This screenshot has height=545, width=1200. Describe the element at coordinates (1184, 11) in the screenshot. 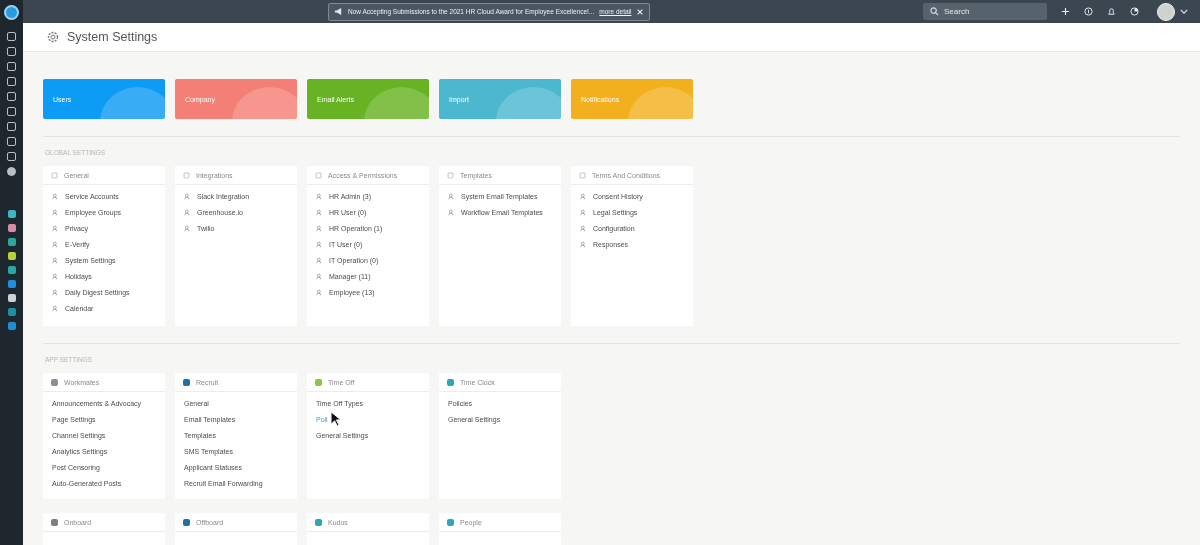

I see `chevron-down-icon` at that location.